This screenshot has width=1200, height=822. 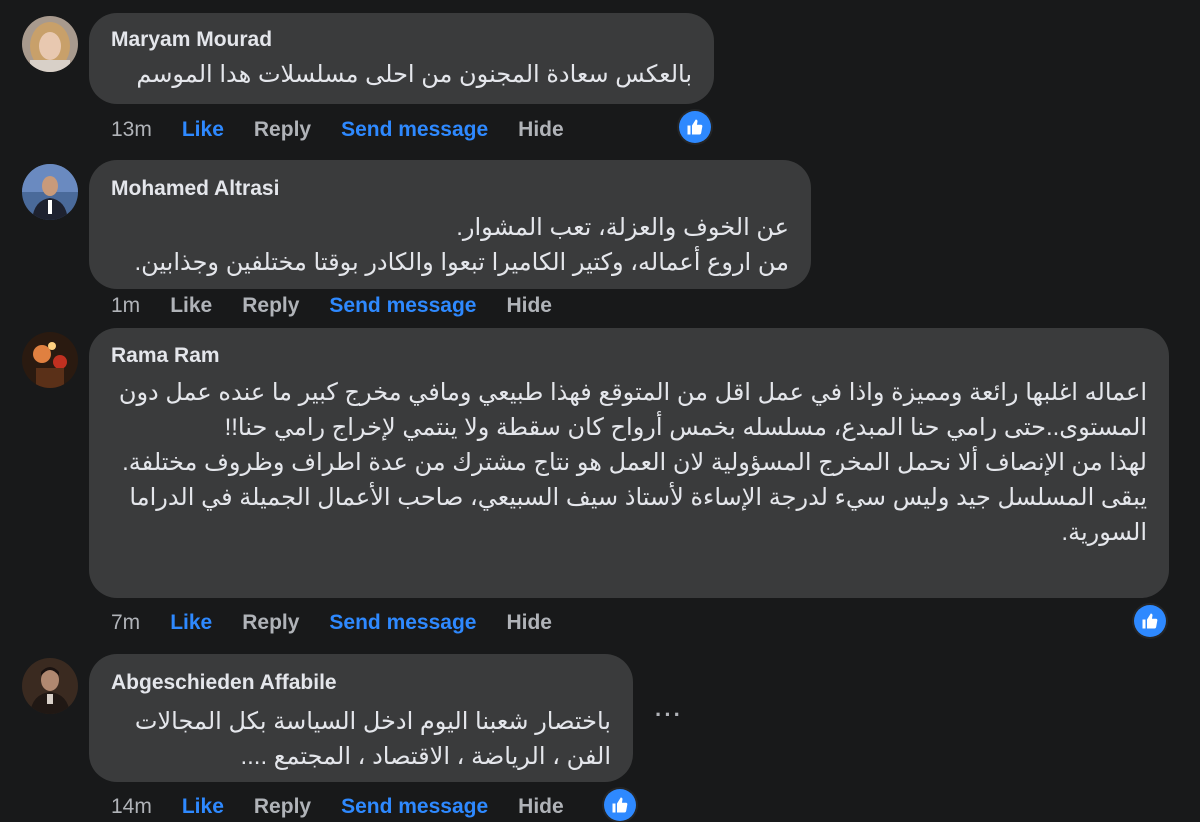 I want to click on comment-time: 13m, so click(x=131, y=130).